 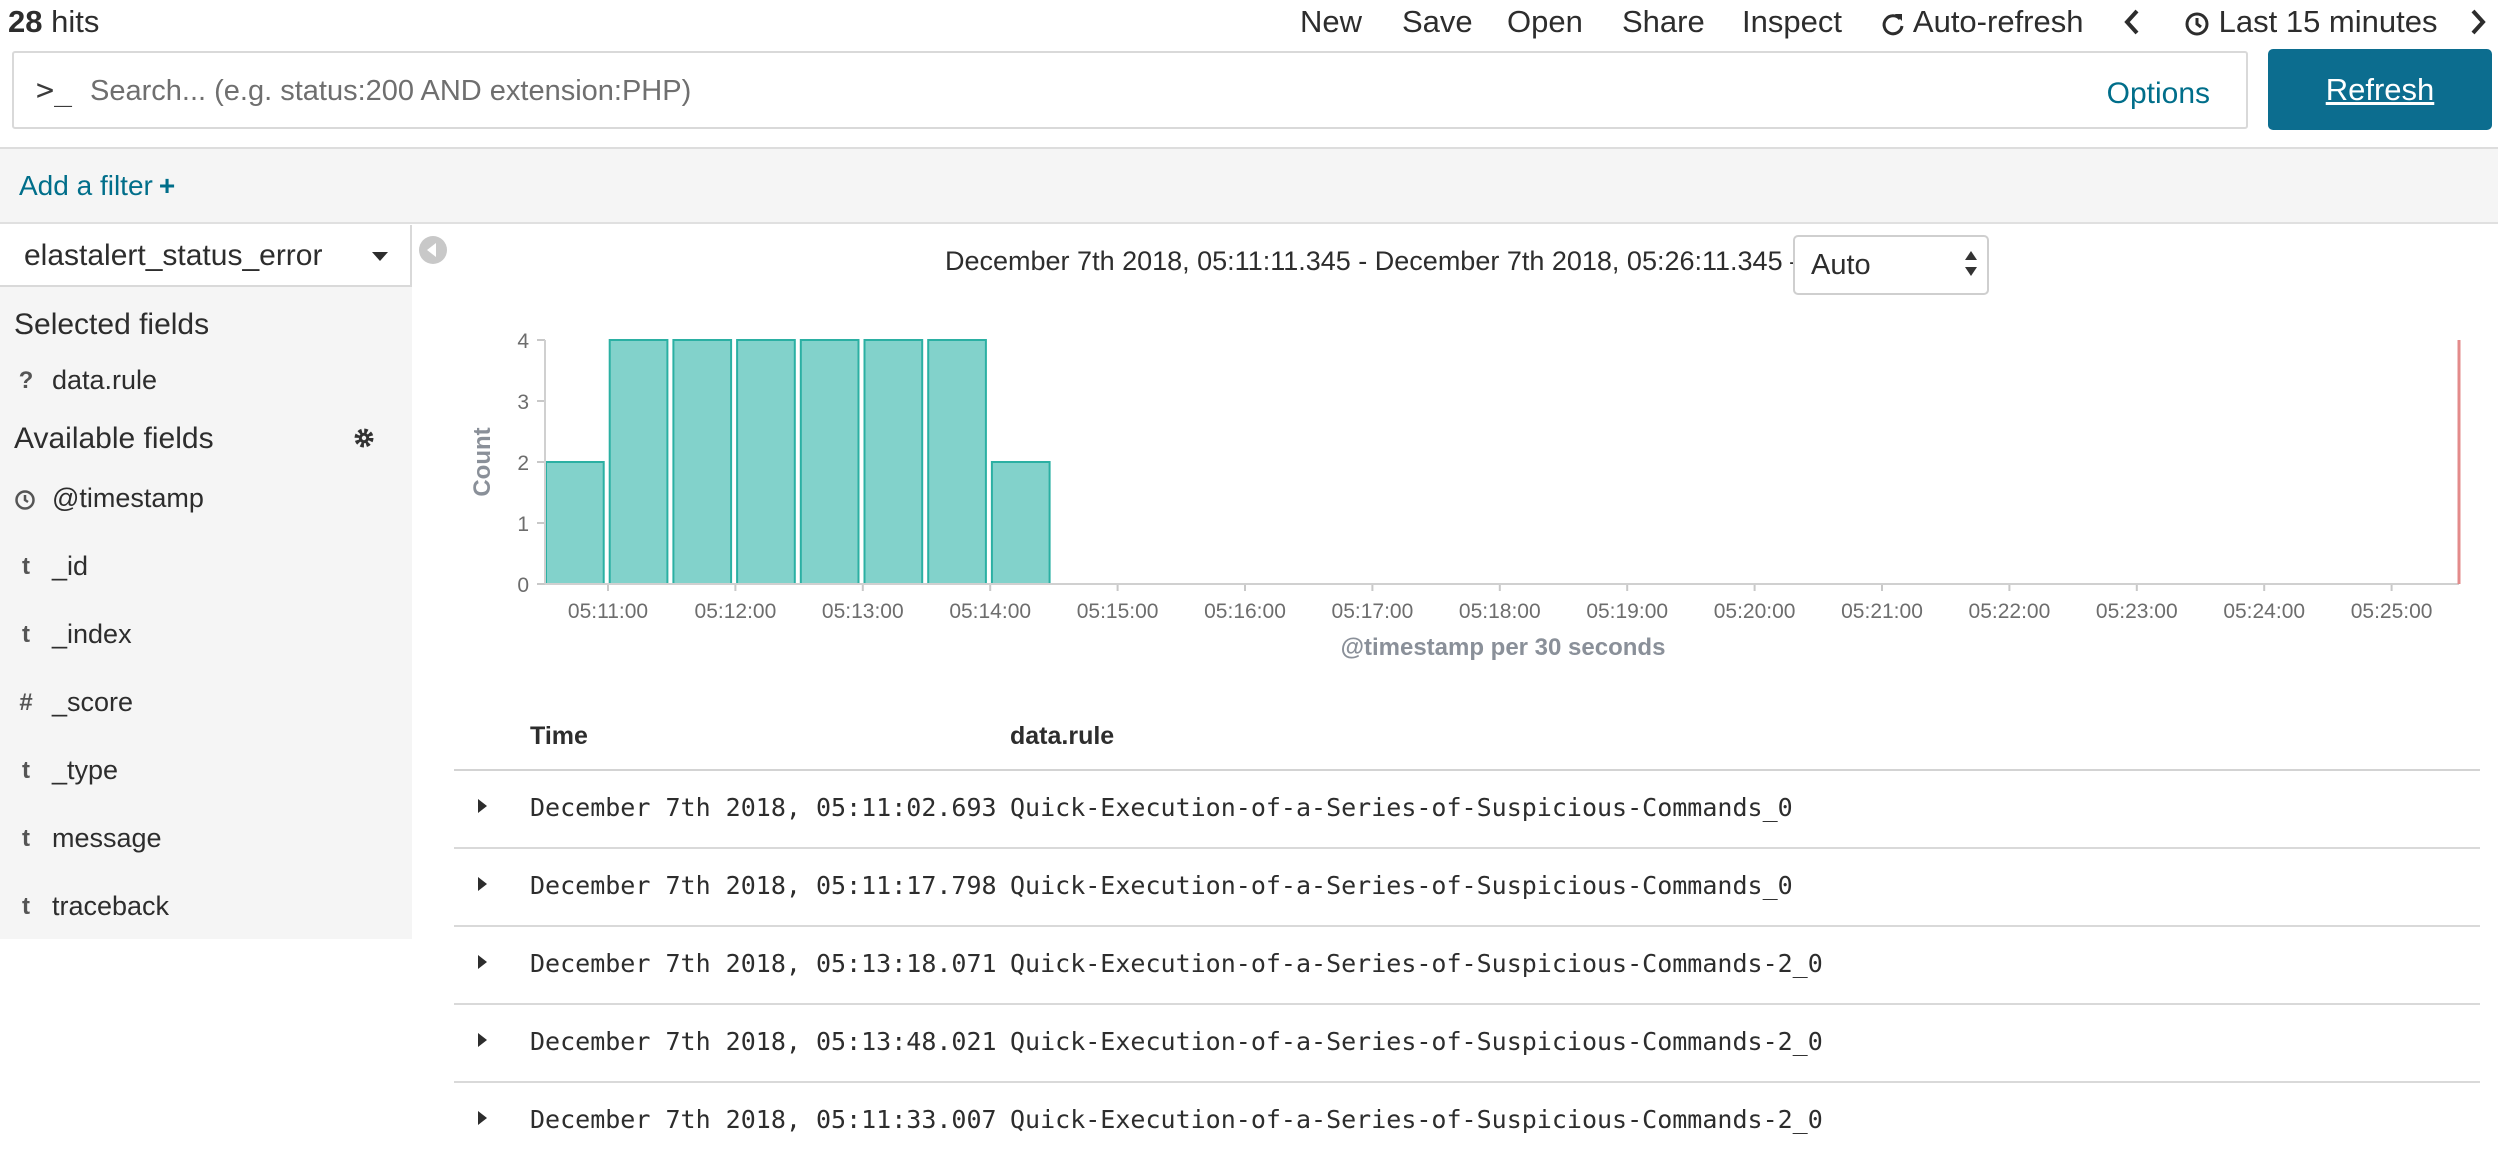 I want to click on refresh-icon, so click(x=1893, y=24).